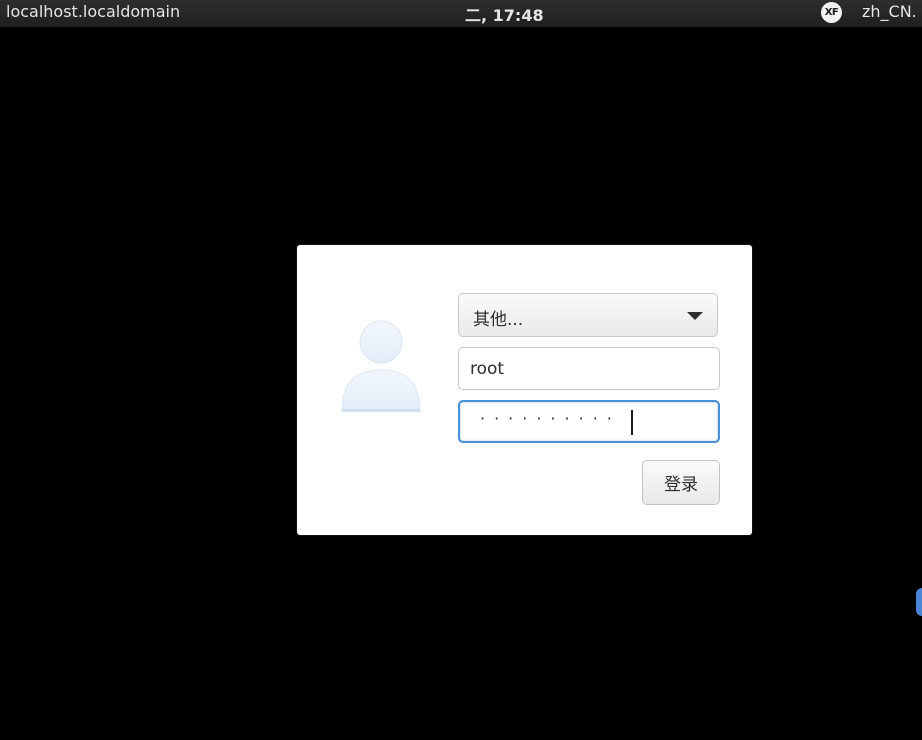  What do you see at coordinates (504, 14) in the screenshot?
I see `clock-button: 二, 17:48` at bounding box center [504, 14].